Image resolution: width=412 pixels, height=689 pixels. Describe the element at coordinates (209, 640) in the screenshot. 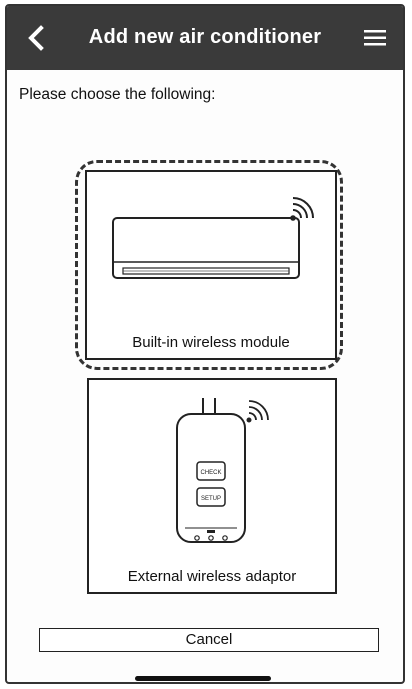

I see `cancel-button: Cancel` at that location.